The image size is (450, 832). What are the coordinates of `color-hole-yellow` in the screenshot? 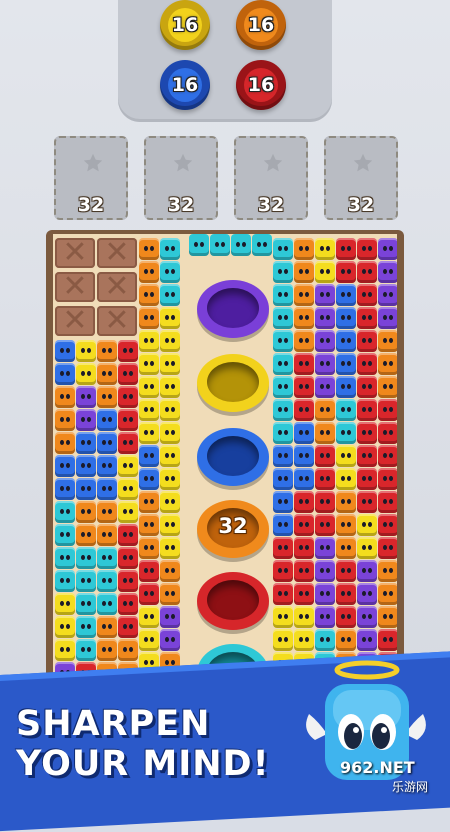 It's located at (233, 383).